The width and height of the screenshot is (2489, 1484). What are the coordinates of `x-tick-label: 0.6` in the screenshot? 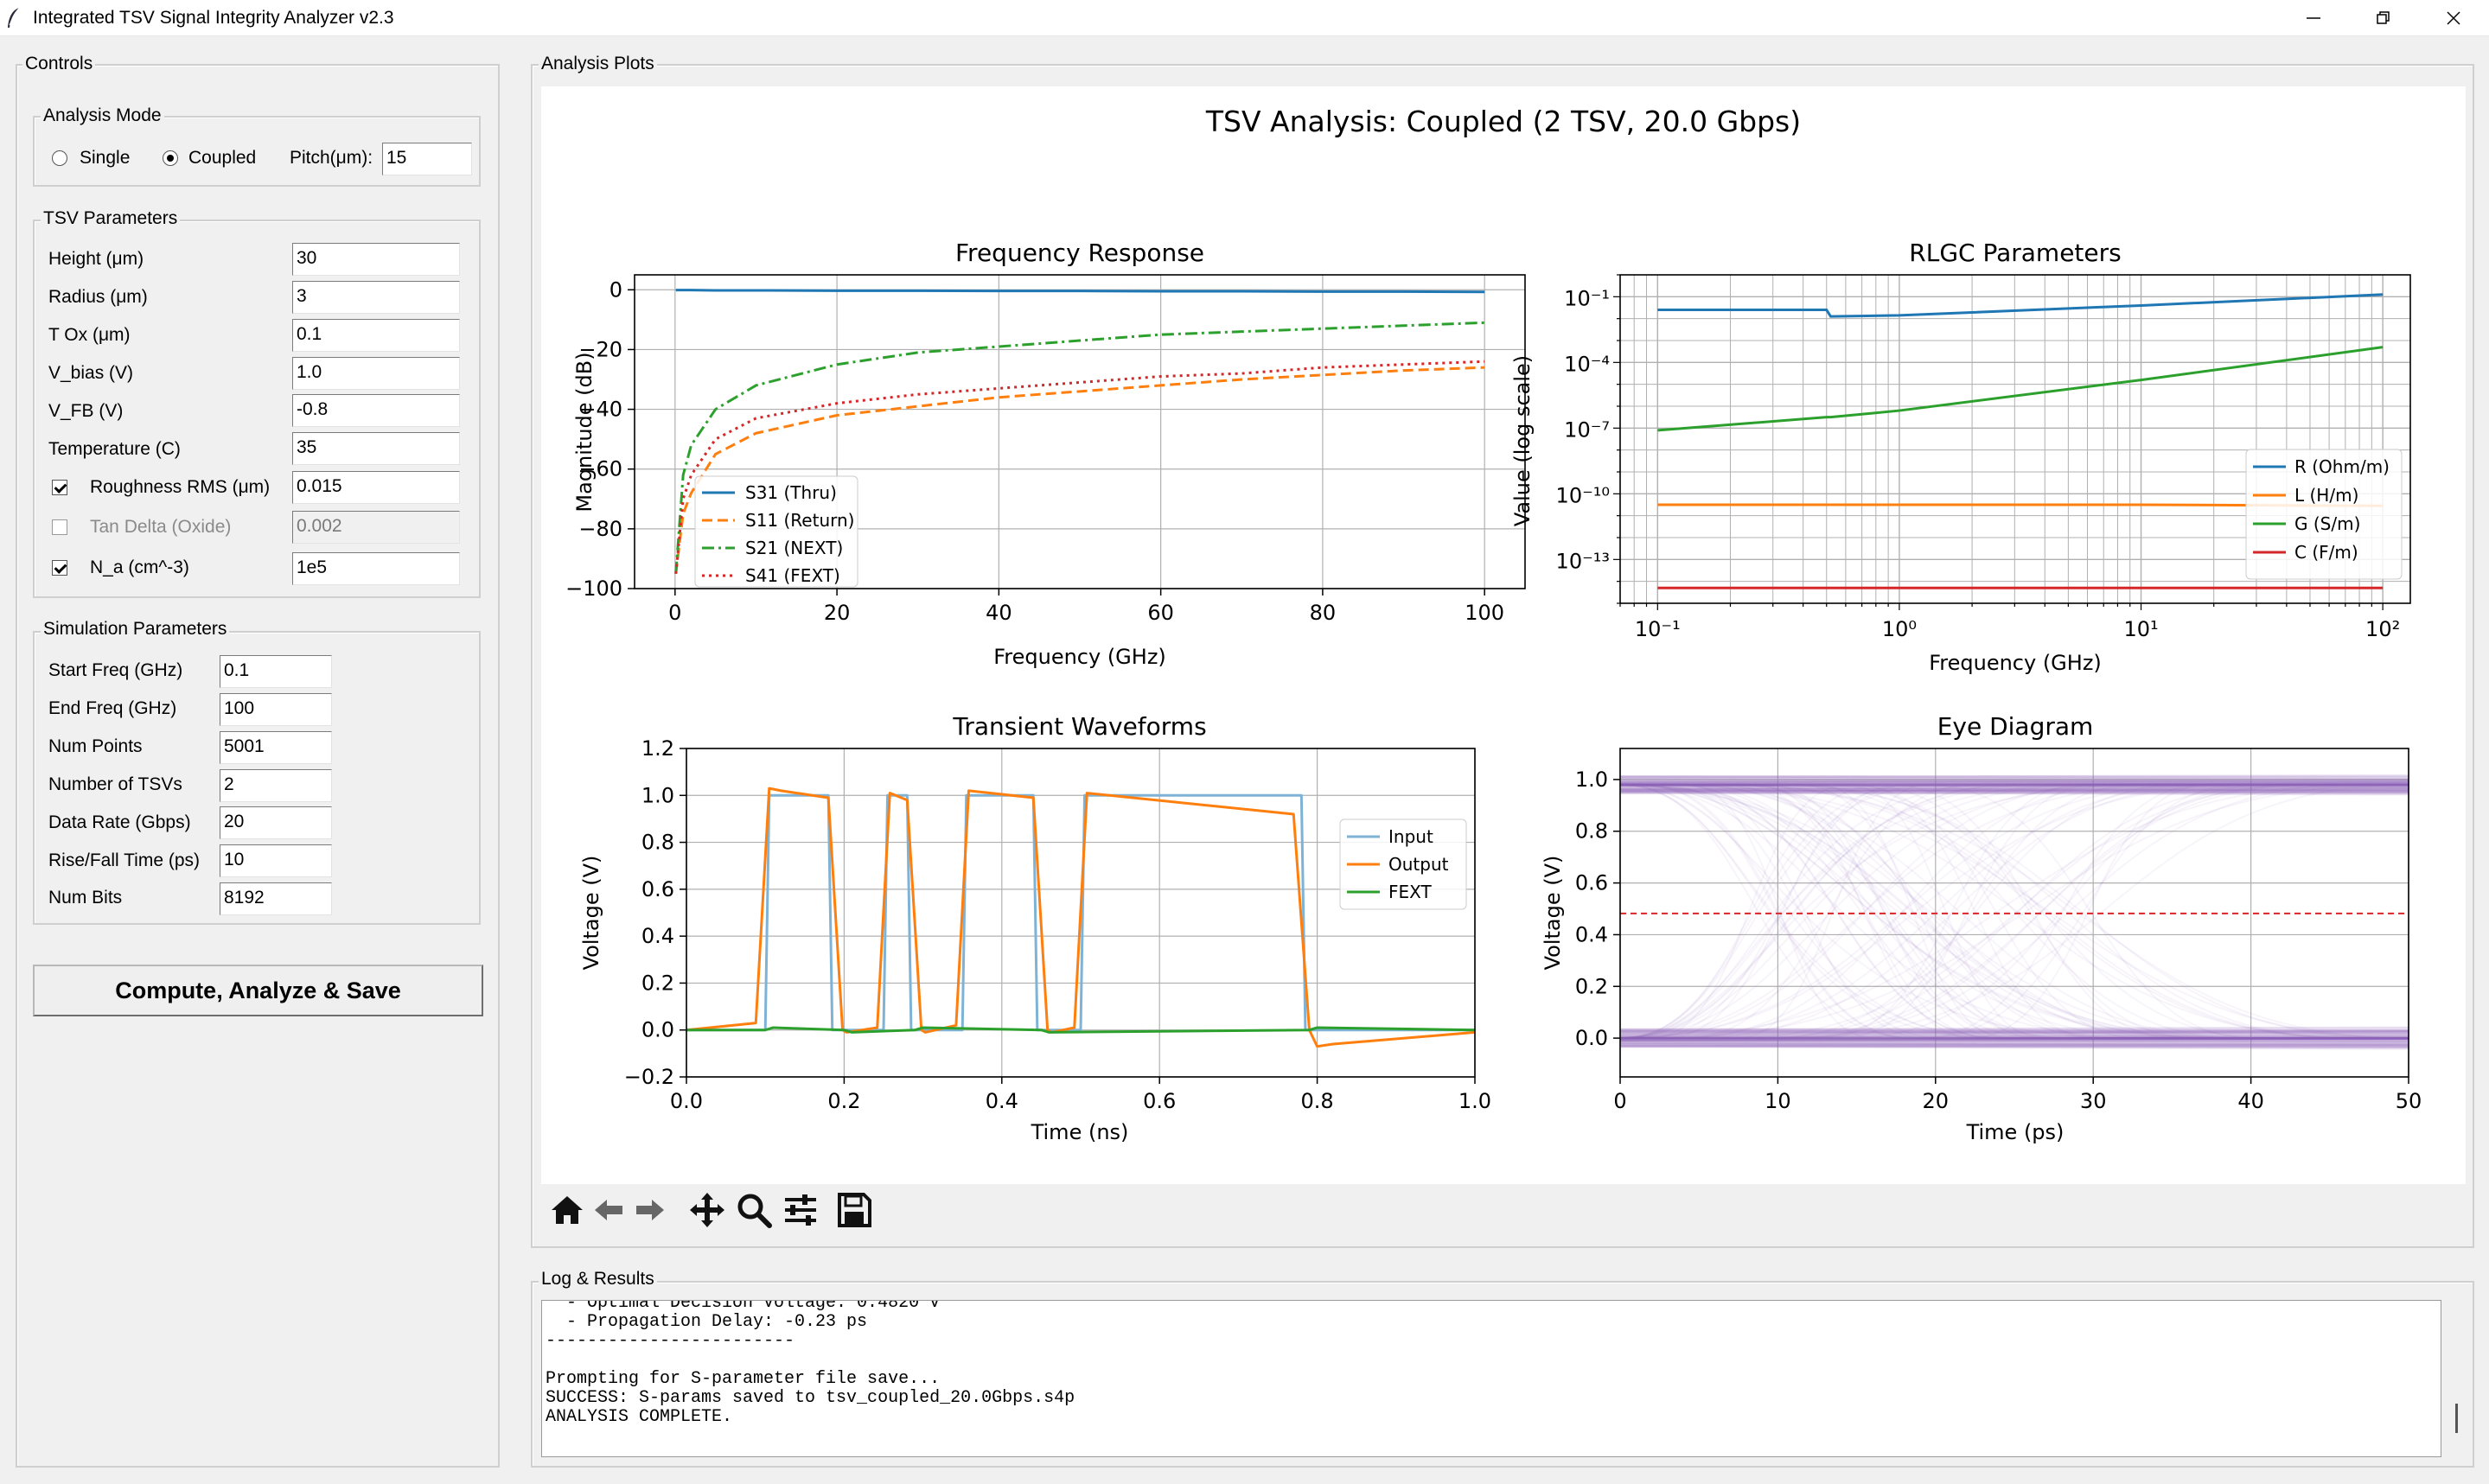 It's located at (1159, 1101).